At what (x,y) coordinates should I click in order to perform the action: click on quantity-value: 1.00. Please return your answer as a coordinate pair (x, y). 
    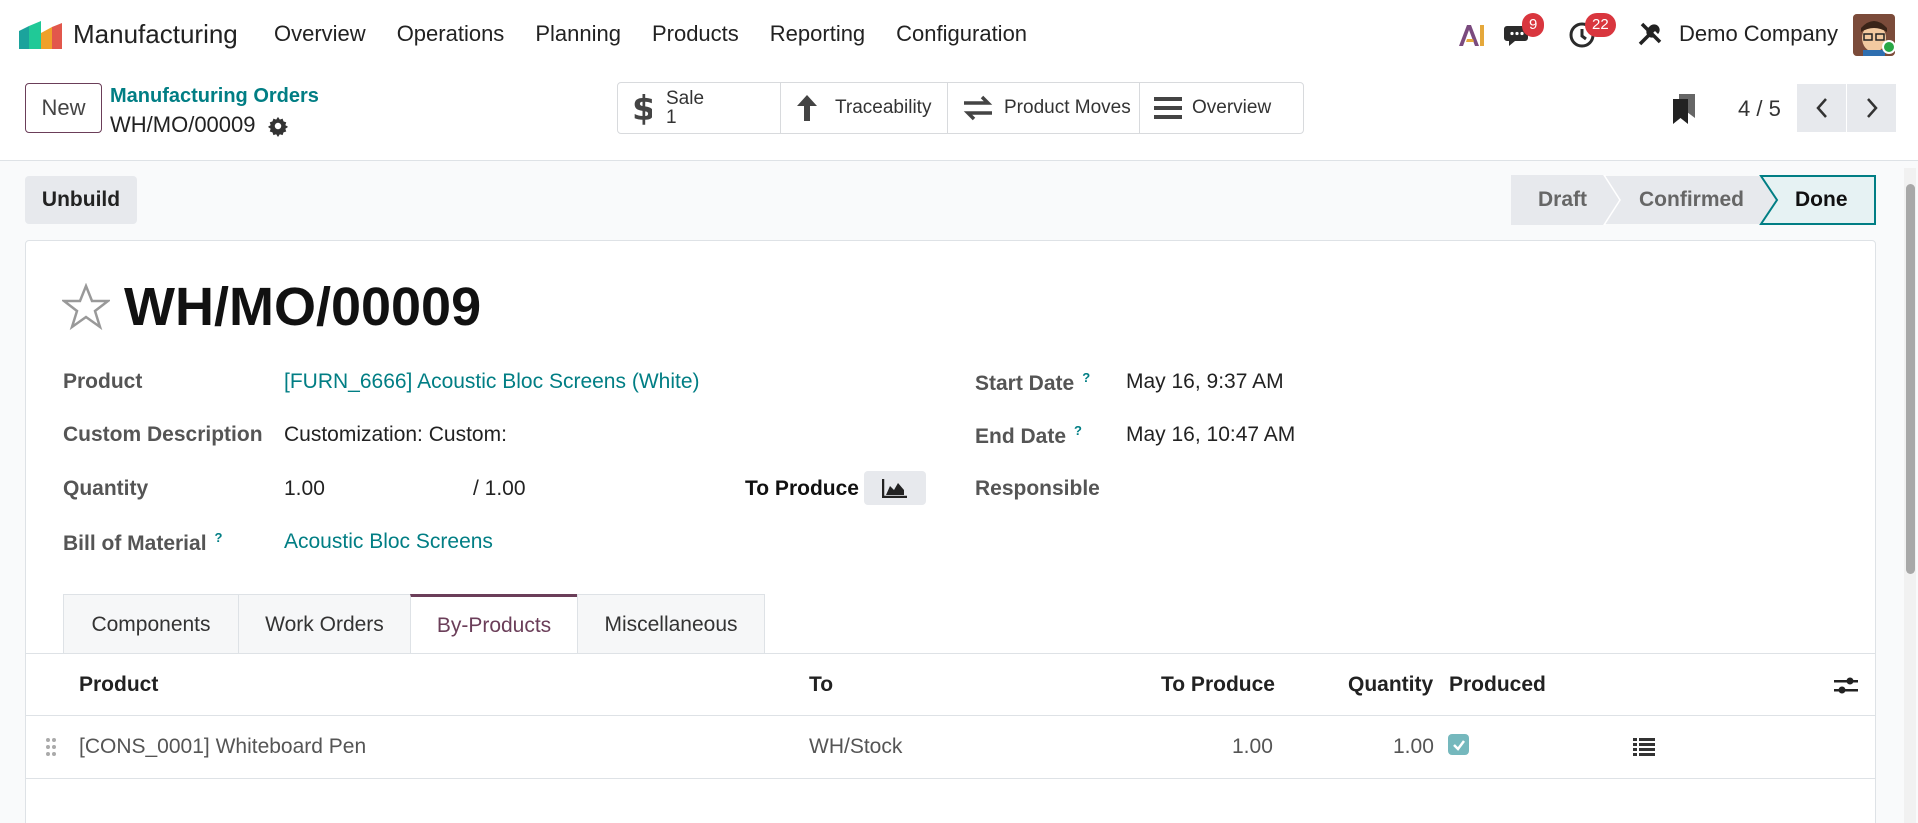
    Looking at the image, I should click on (304, 489).